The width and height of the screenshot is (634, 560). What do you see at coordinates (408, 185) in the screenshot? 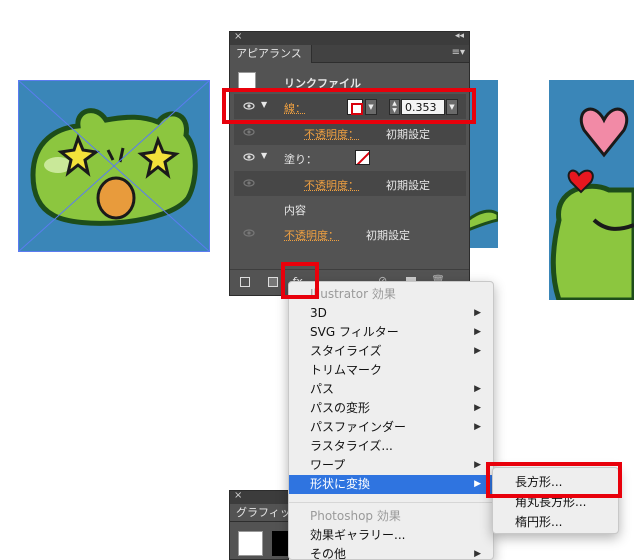
I see `fill-opacity-value: 初期設定` at bounding box center [408, 185].